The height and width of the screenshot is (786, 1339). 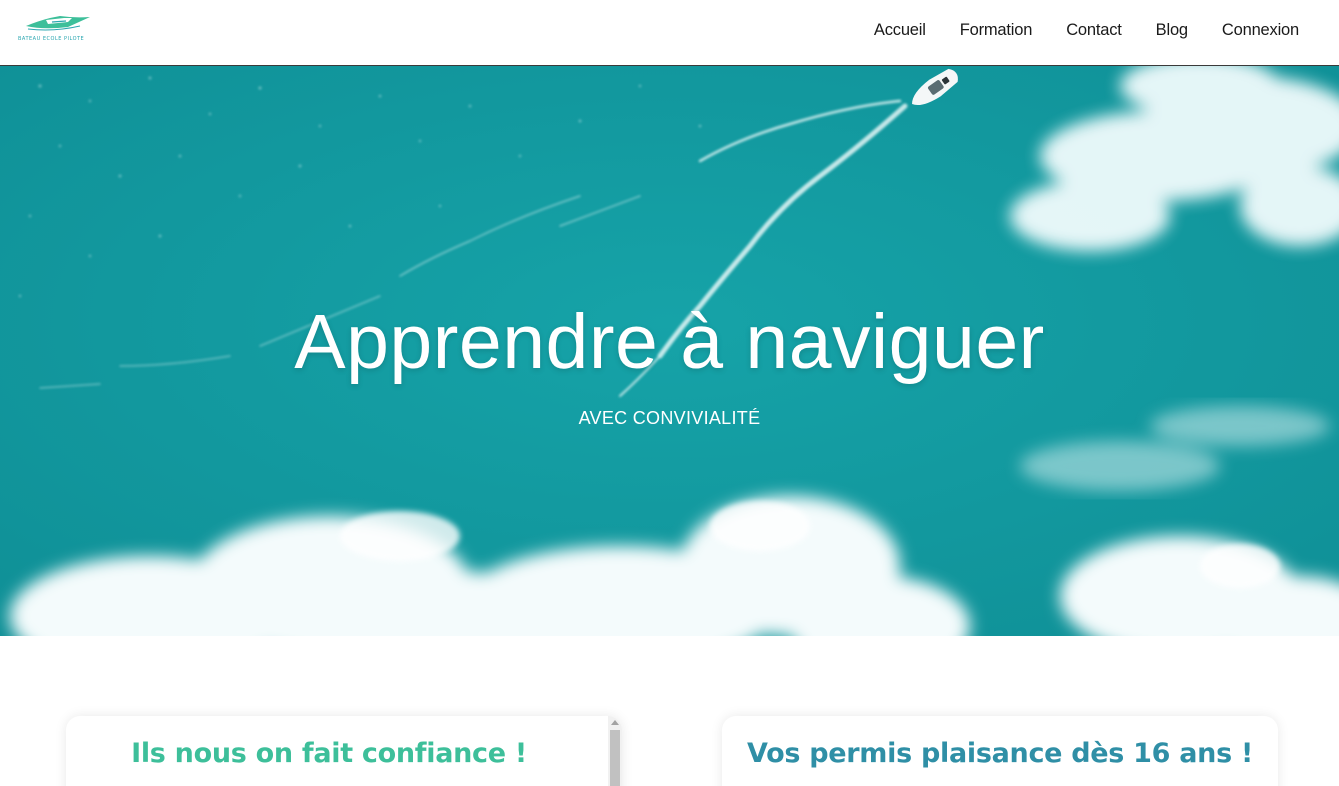 What do you see at coordinates (1172, 30) in the screenshot?
I see `nav-item-blog: Blog` at bounding box center [1172, 30].